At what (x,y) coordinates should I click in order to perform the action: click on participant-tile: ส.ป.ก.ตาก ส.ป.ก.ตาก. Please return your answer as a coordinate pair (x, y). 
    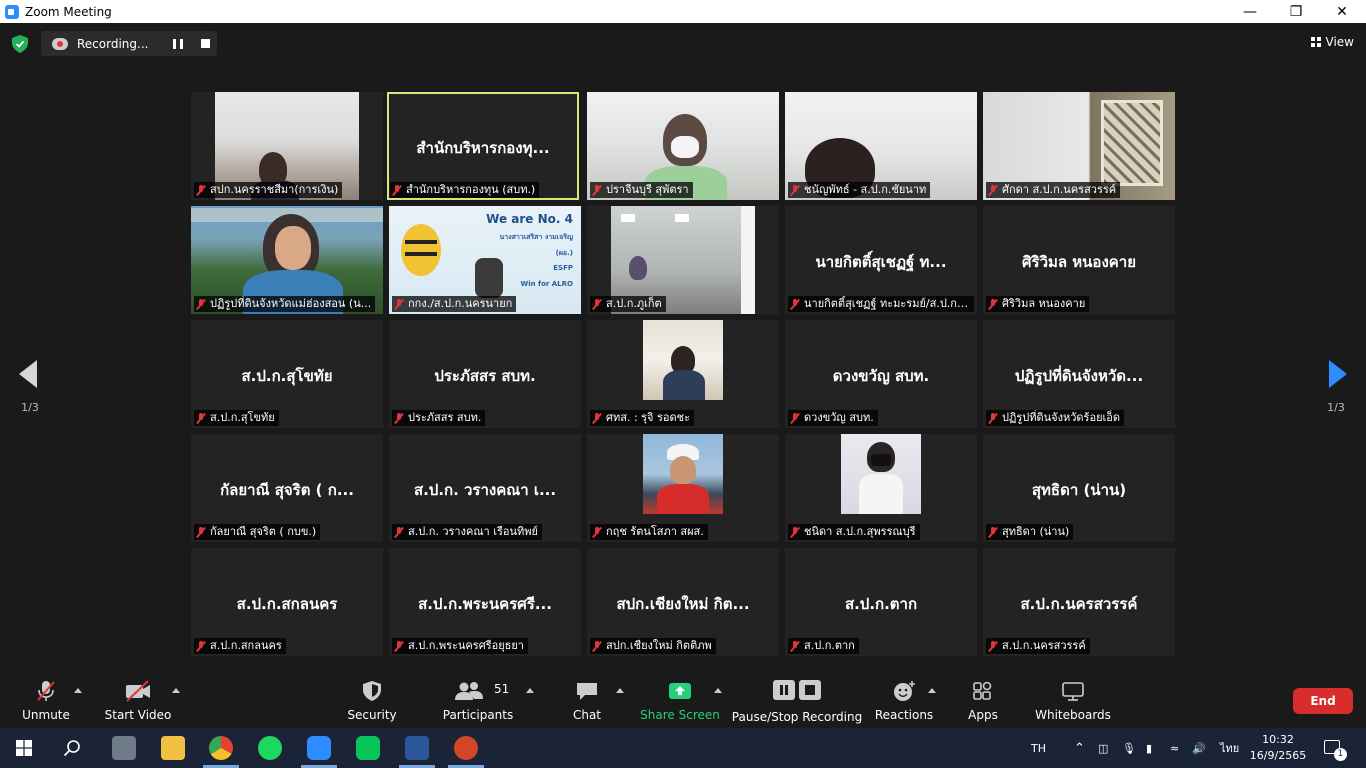
    Looking at the image, I should click on (881, 602).